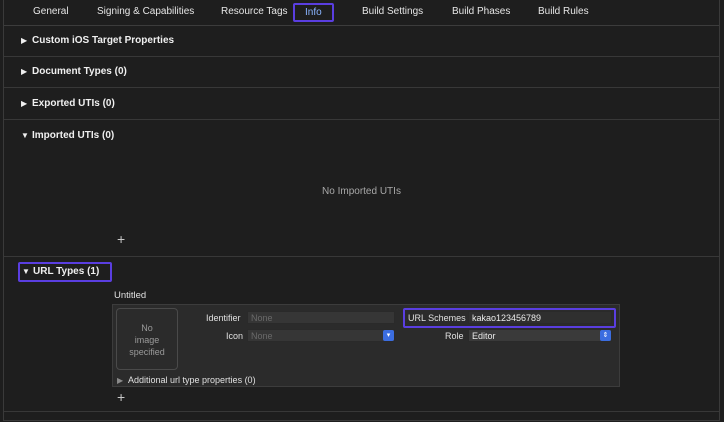 Image resolution: width=724 pixels, height=422 pixels. I want to click on section-url-types-header: ▼ URL Types (1), so click(60, 271).